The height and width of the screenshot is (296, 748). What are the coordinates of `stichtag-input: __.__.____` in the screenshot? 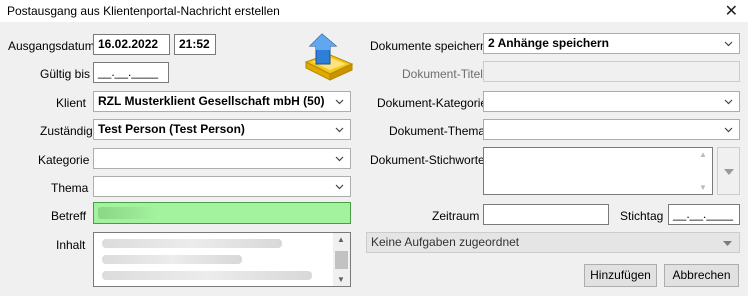 It's located at (704, 214).